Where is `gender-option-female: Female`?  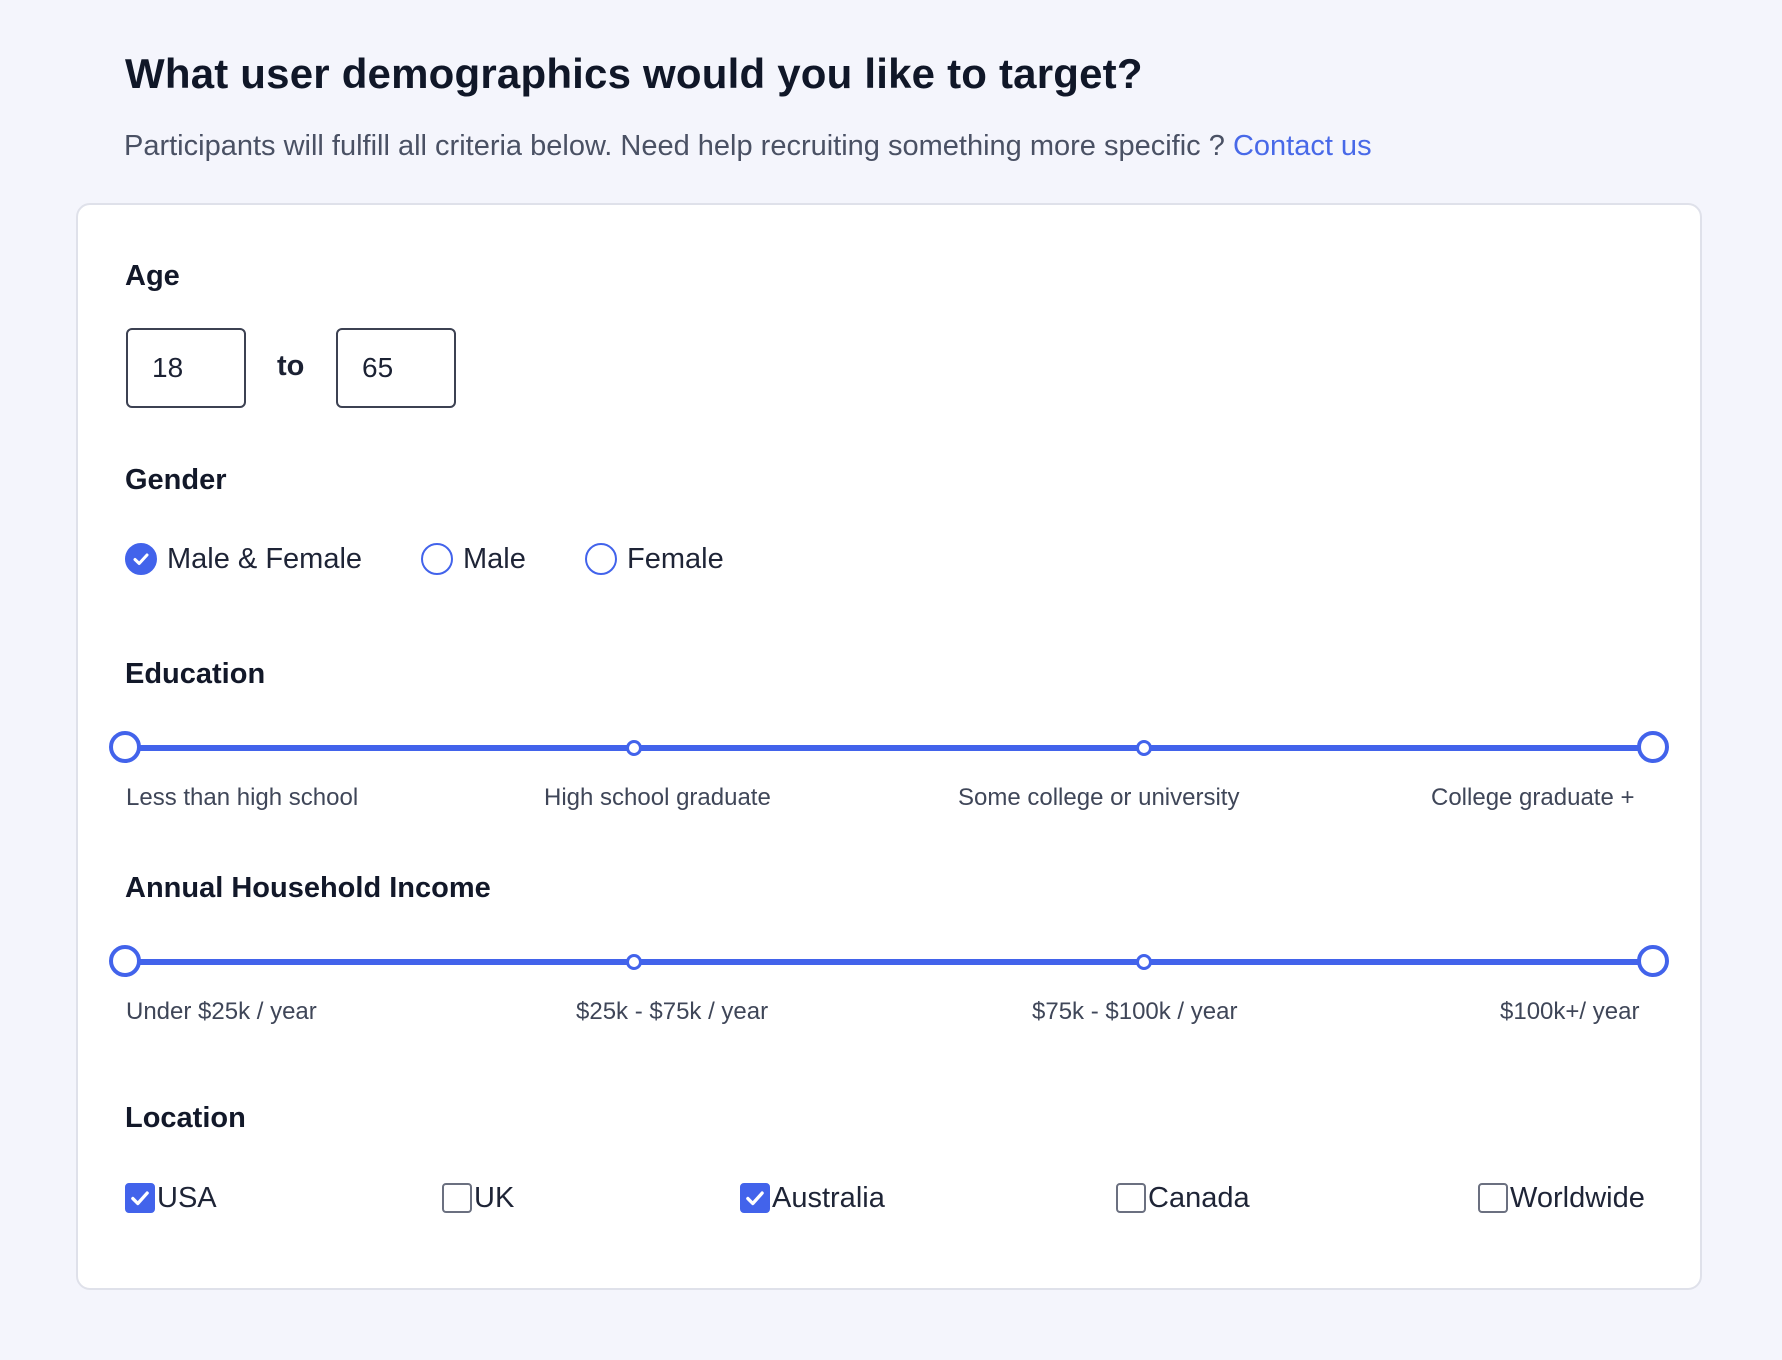
gender-option-female: Female is located at coordinates (654, 559).